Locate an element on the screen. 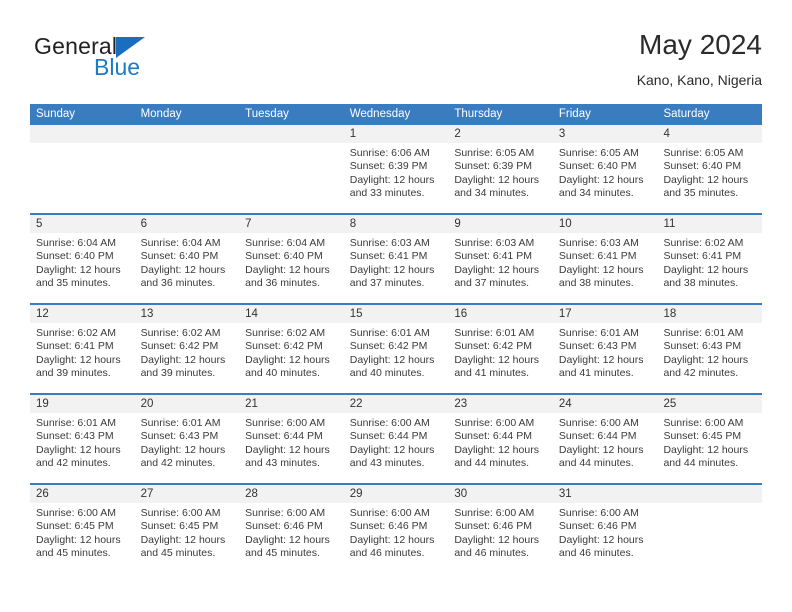 This screenshot has height=612, width=792. day-detail-line: and 34 minutes. is located at coordinates (596, 193).